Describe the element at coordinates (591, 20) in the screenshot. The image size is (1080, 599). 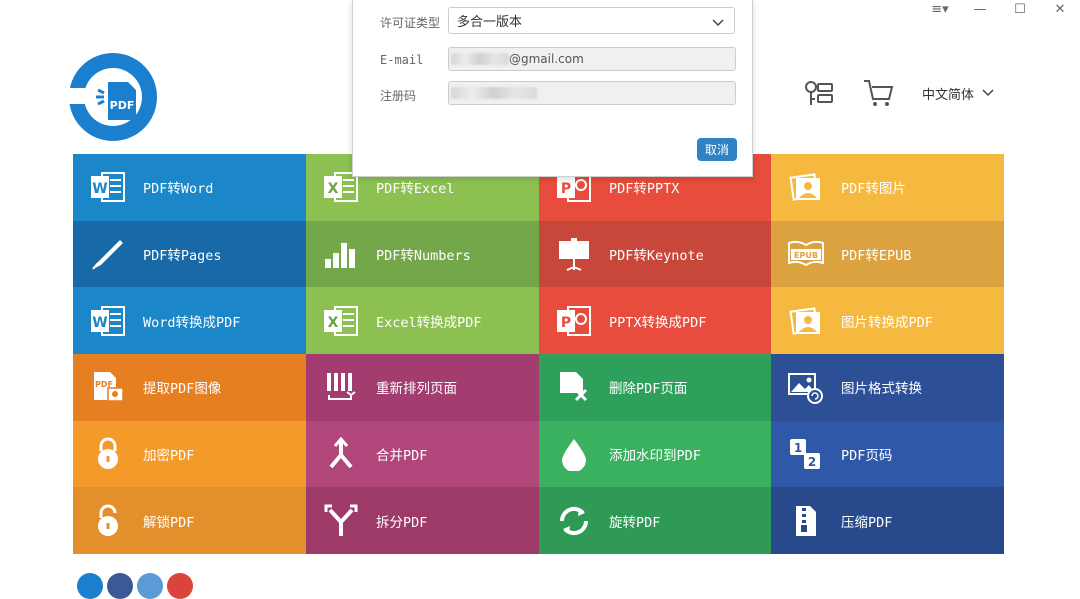
I see `license-type-select: 多合一版本` at that location.